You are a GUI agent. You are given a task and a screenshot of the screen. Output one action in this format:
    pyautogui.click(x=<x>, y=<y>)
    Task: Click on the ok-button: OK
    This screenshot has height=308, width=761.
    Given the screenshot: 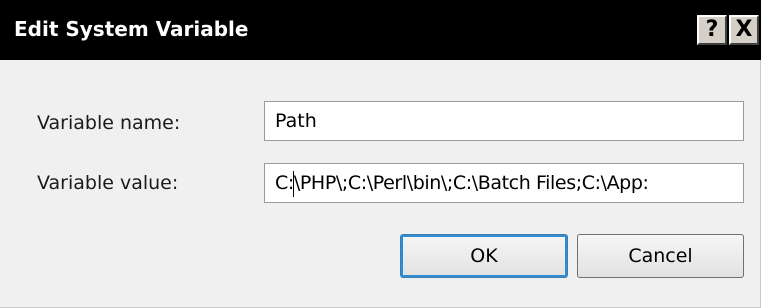 What is the action you would take?
    pyautogui.click(x=484, y=256)
    